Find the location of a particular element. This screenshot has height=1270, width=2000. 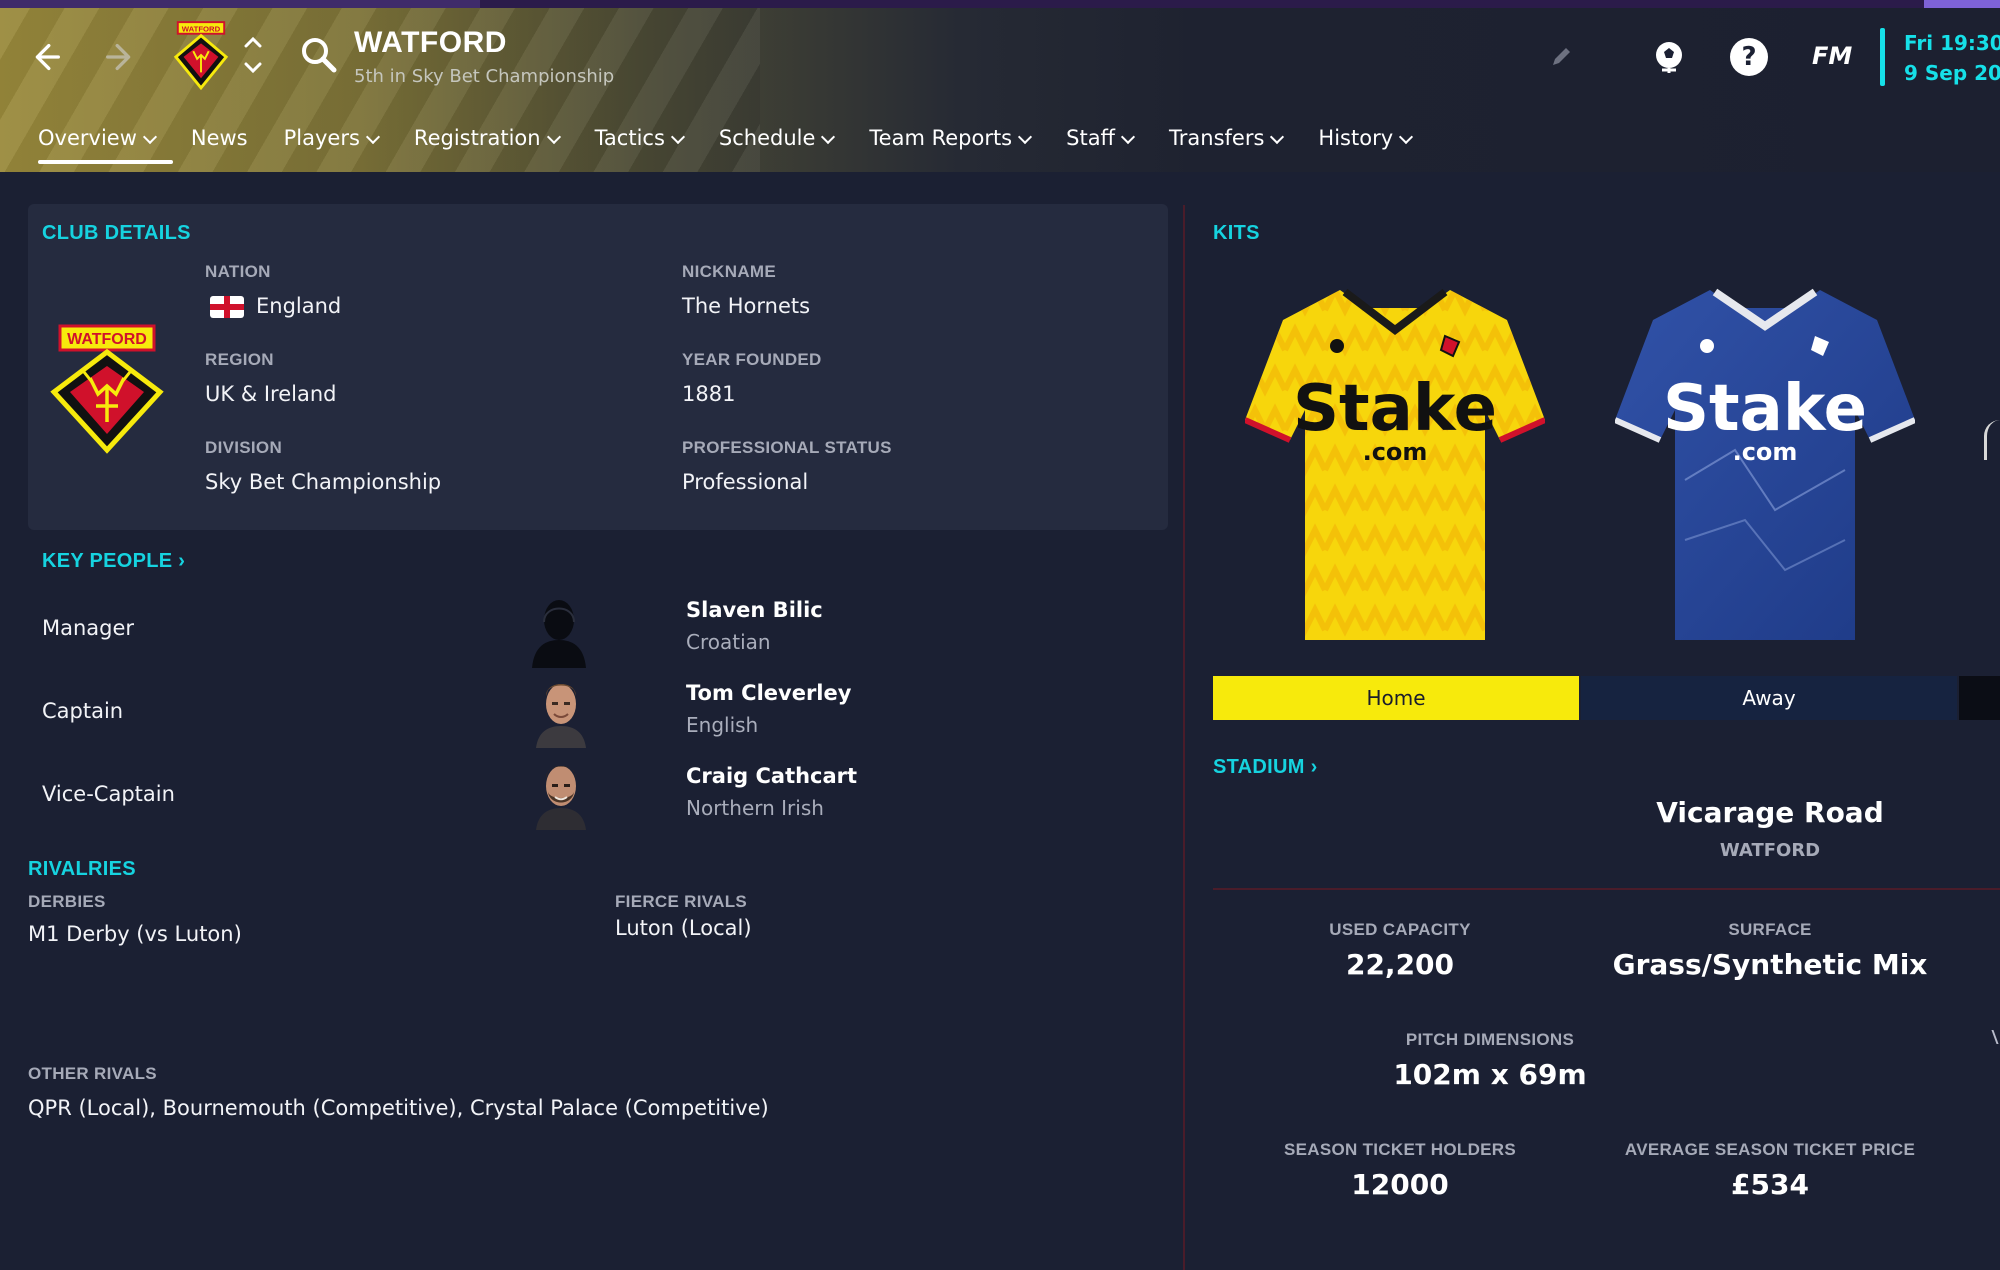

season-ticket-holders-value: 12000 is located at coordinates (1400, 1184).